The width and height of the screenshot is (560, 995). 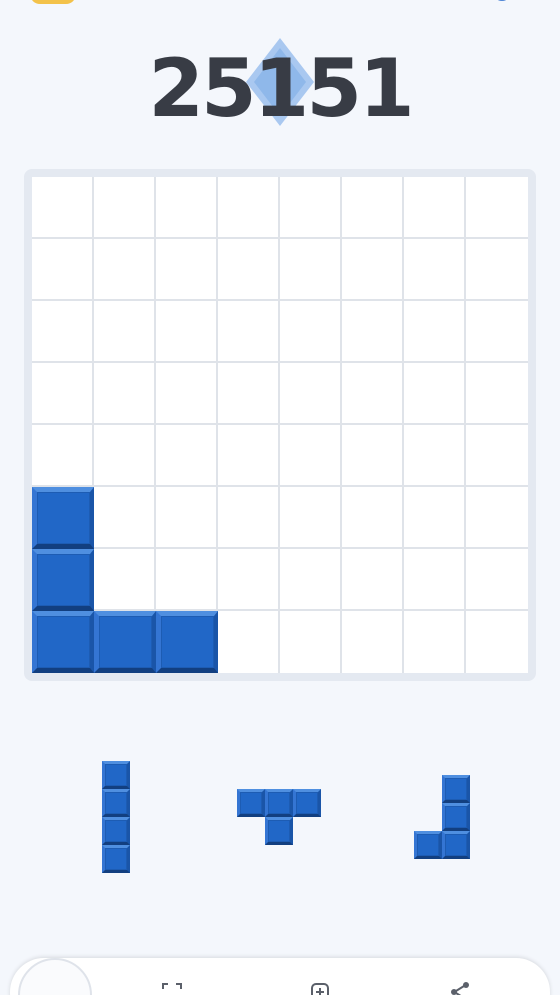 What do you see at coordinates (281, 88) in the screenshot?
I see `score-value: 25151` at bounding box center [281, 88].